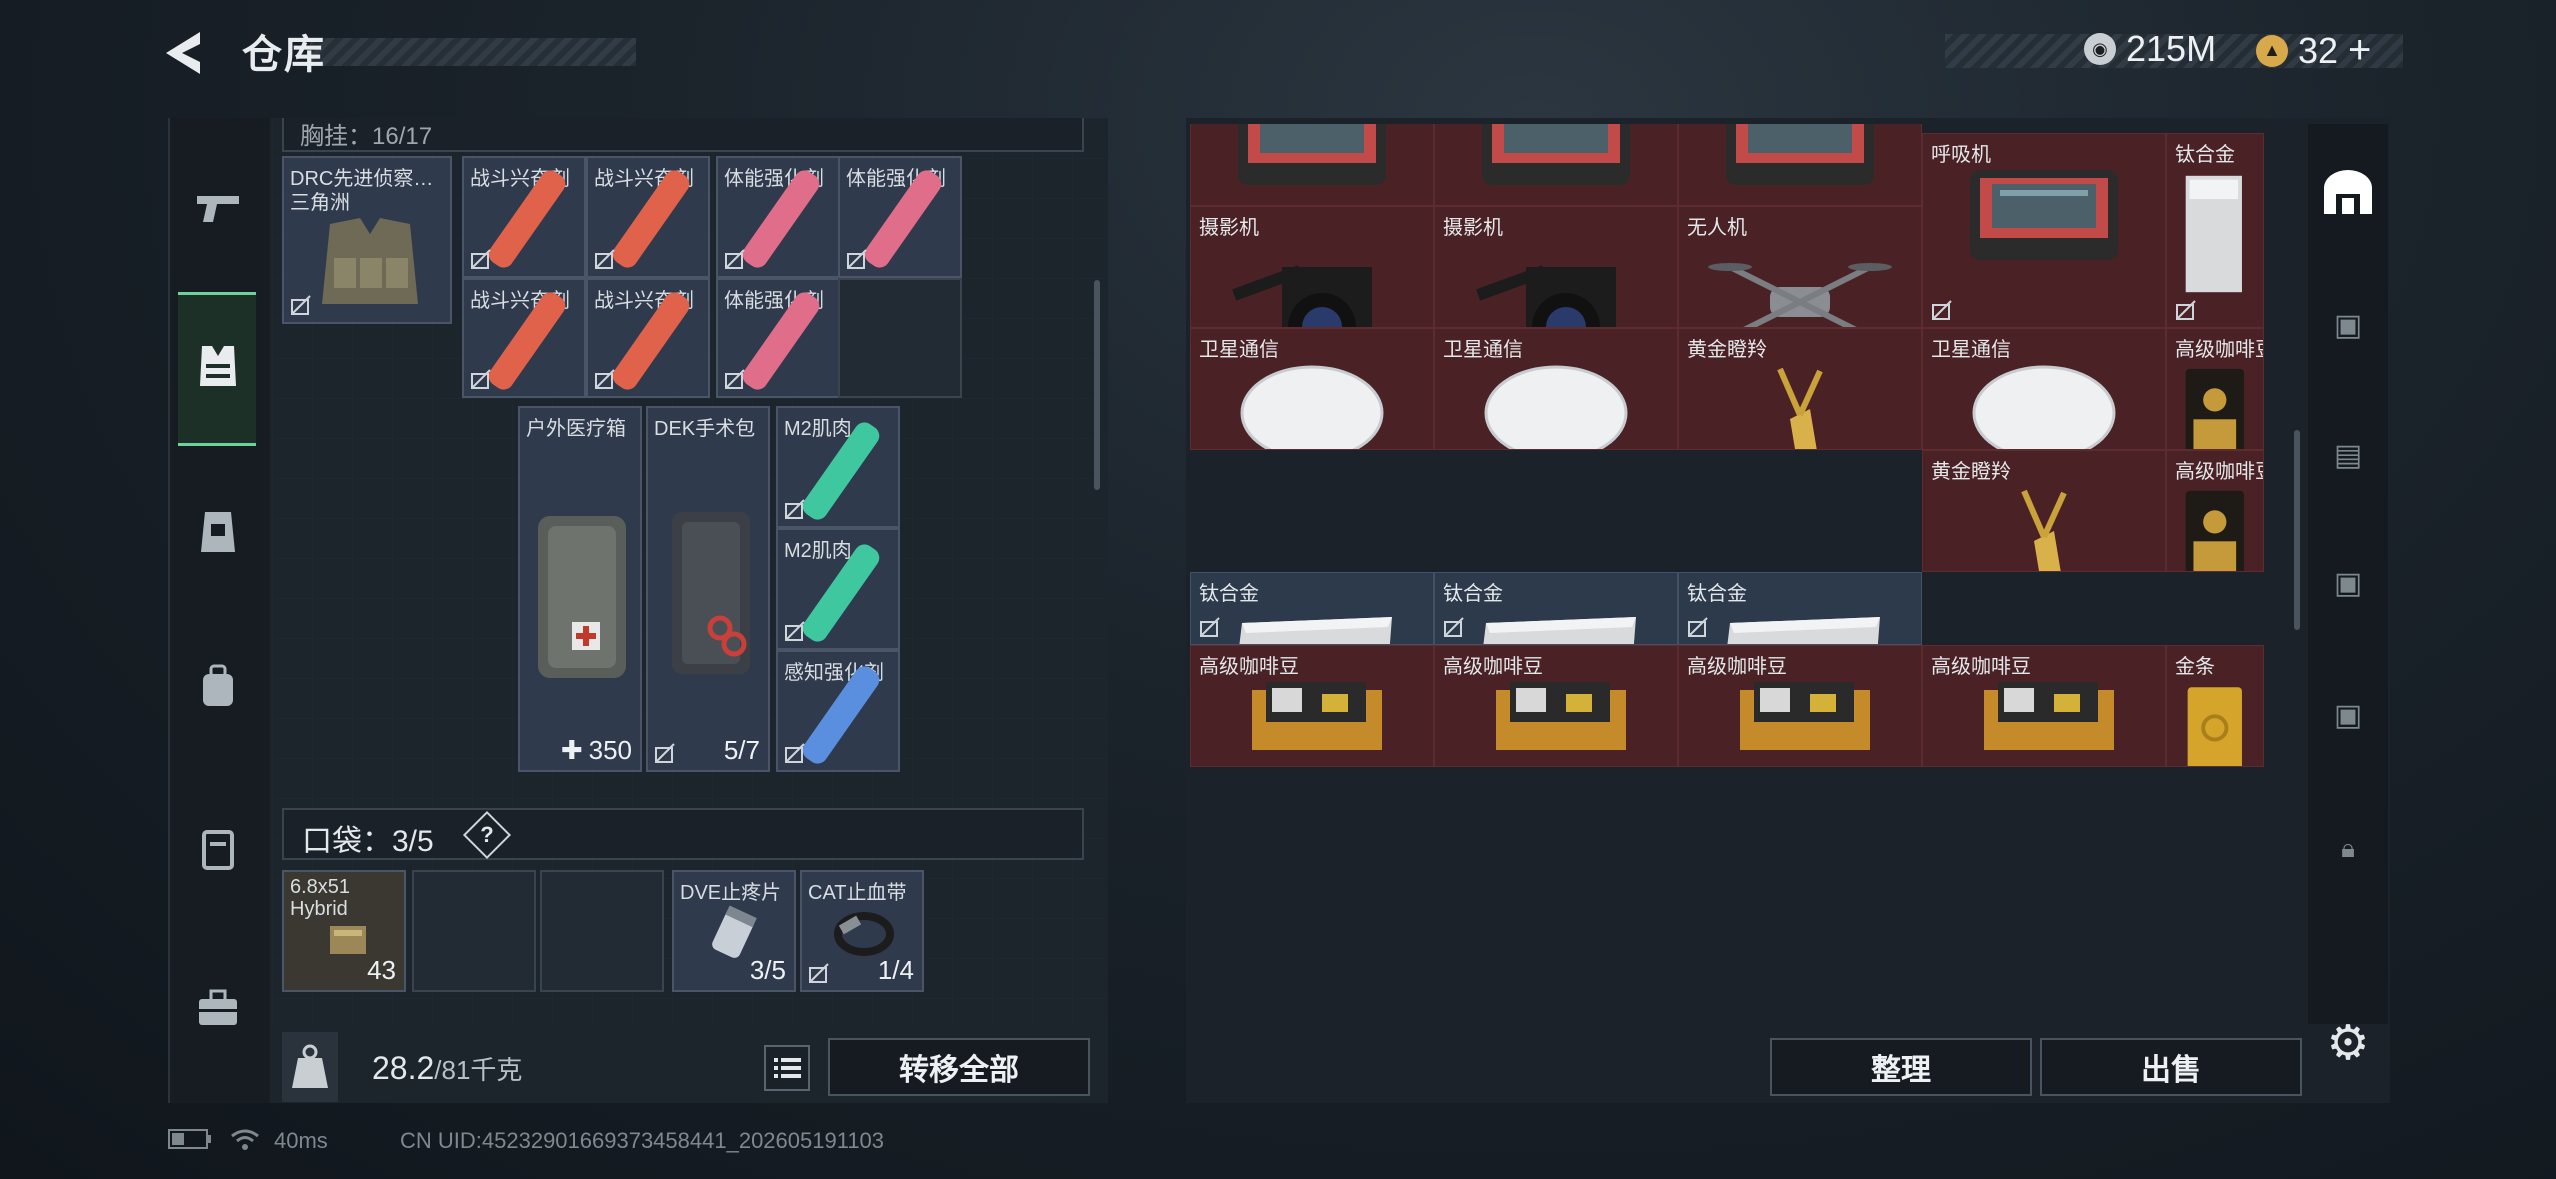  Describe the element at coordinates (2150, 49) in the screenshot. I see `silver-currency: ◉ 215M` at that location.